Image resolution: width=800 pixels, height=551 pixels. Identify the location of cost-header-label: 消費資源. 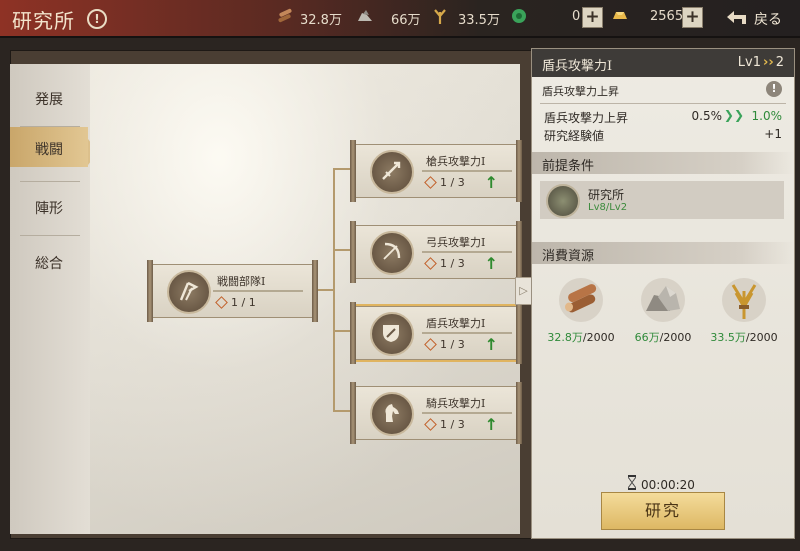
(568, 256).